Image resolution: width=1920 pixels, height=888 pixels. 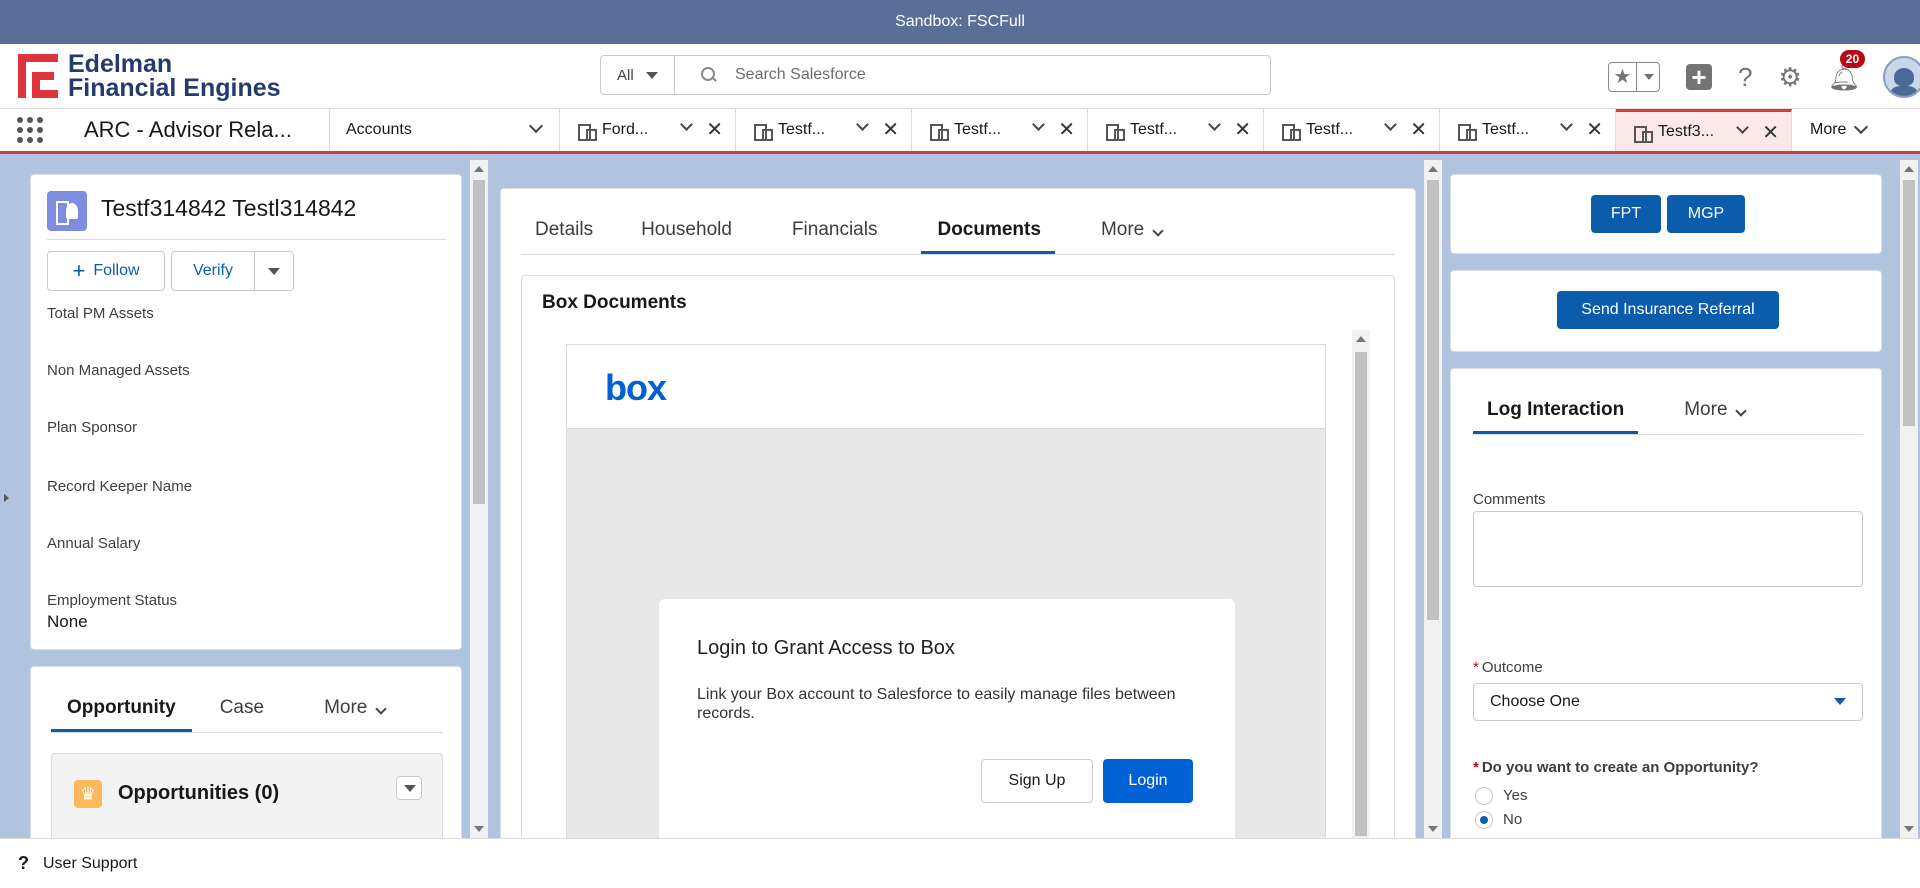 What do you see at coordinates (625, 75) in the screenshot?
I see `search-scope-label: All` at bounding box center [625, 75].